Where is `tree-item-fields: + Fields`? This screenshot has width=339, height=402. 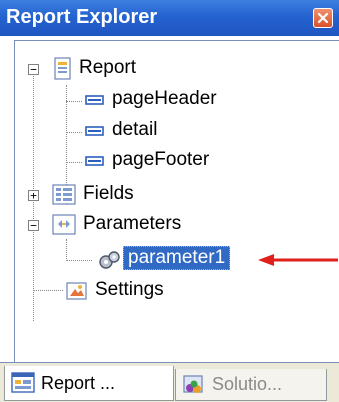 tree-item-fields: + Fields is located at coordinates (175, 196).